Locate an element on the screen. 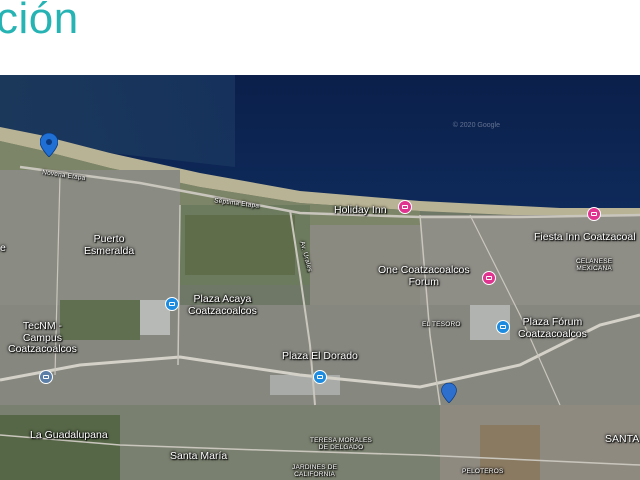 The image size is (640, 480). place-label-celanese: CELANESE MEXICANA is located at coordinates (594, 265).